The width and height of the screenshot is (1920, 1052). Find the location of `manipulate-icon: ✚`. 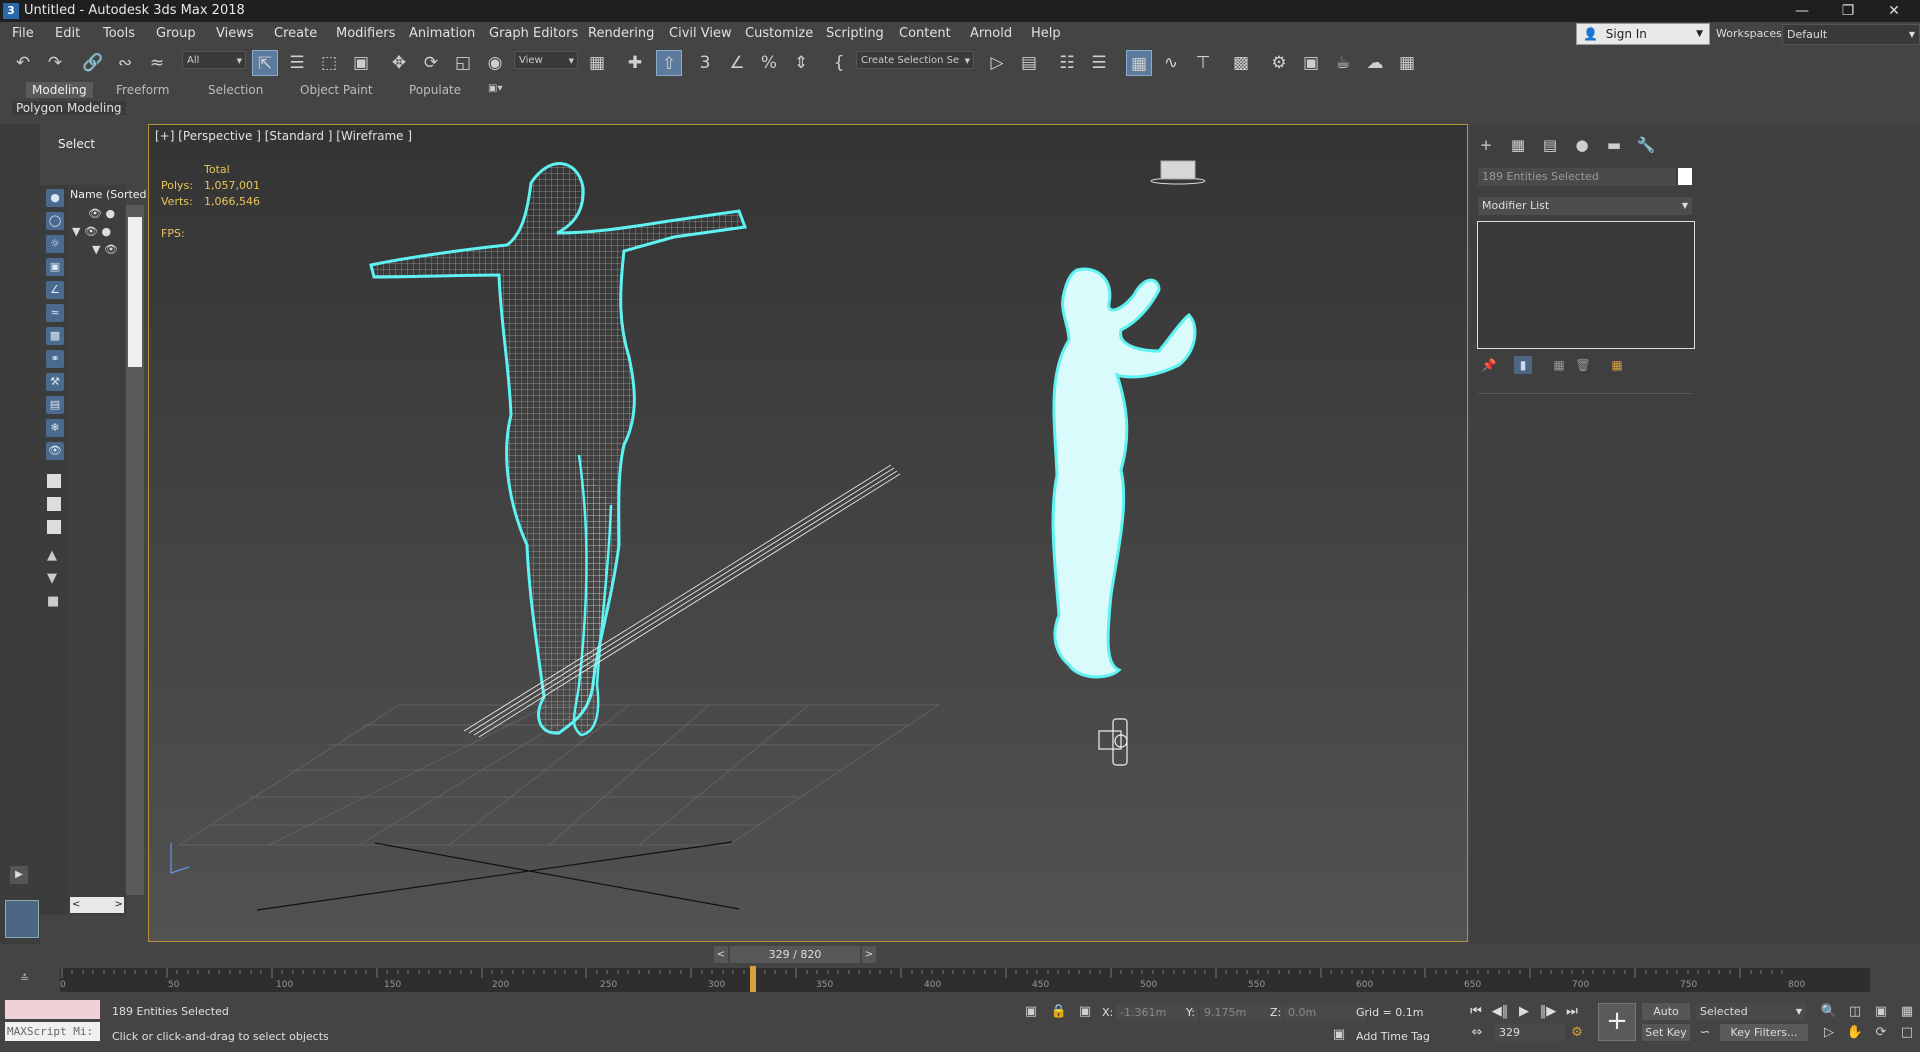

manipulate-icon: ✚ is located at coordinates (635, 63).